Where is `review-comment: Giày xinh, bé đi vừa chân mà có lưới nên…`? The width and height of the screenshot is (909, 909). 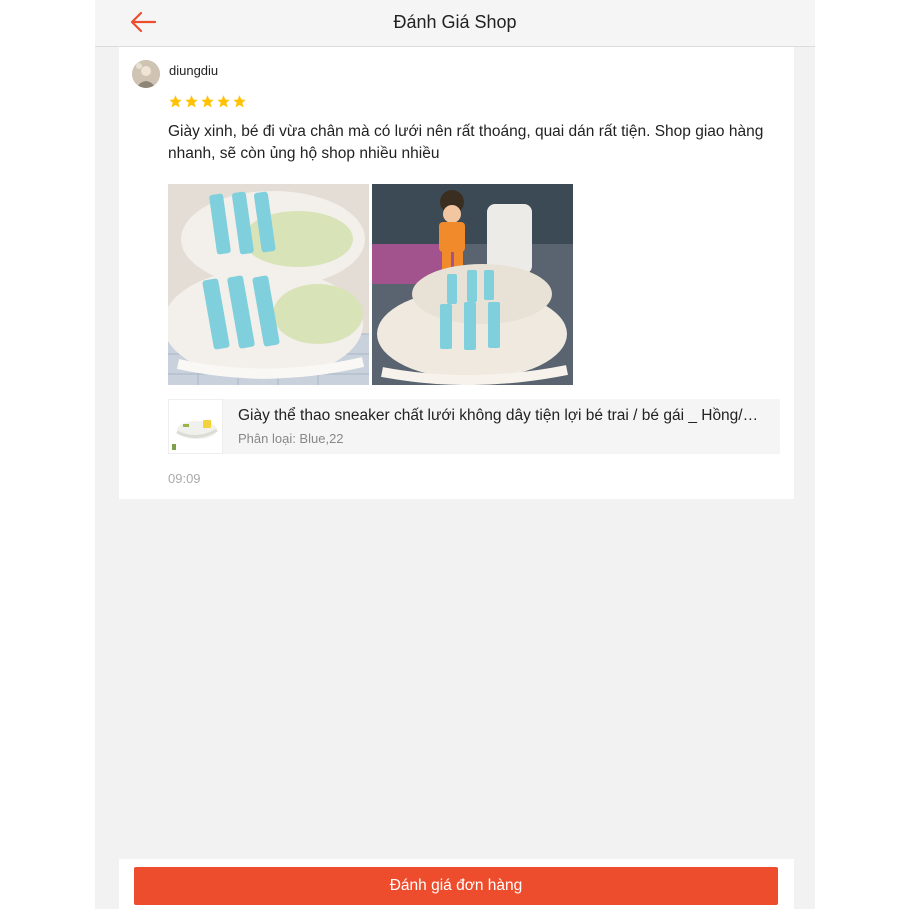 review-comment: Giày xinh, bé đi vừa chân mà có lưới nên… is located at coordinates (466, 142).